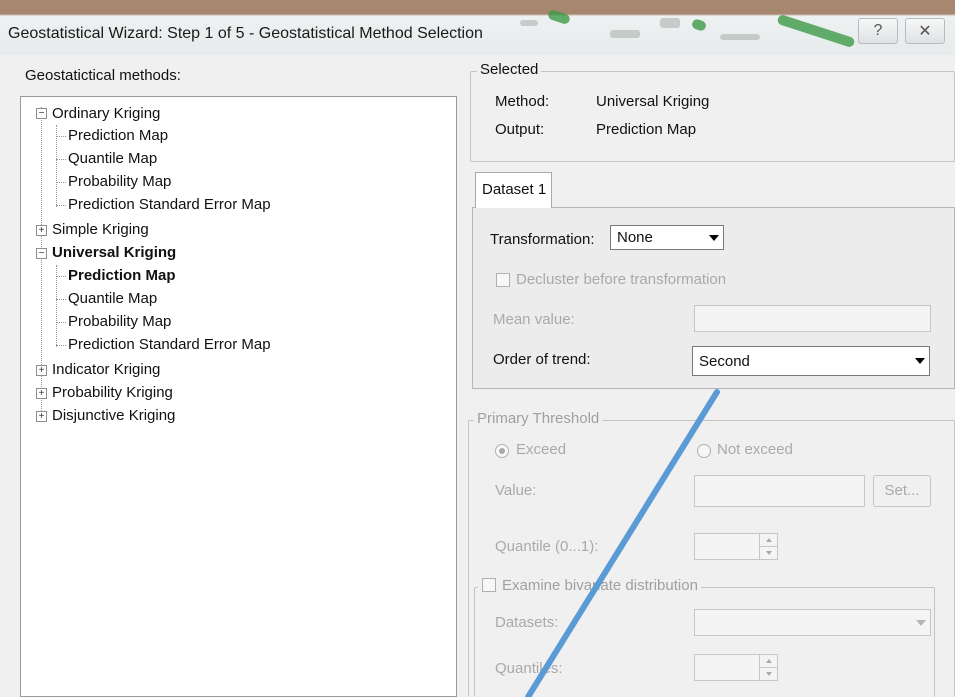 Image resolution: width=955 pixels, height=697 pixels. Describe the element at coordinates (122, 276) in the screenshot. I see `tree-node-prediction-map-selected: Prediction Map` at that location.